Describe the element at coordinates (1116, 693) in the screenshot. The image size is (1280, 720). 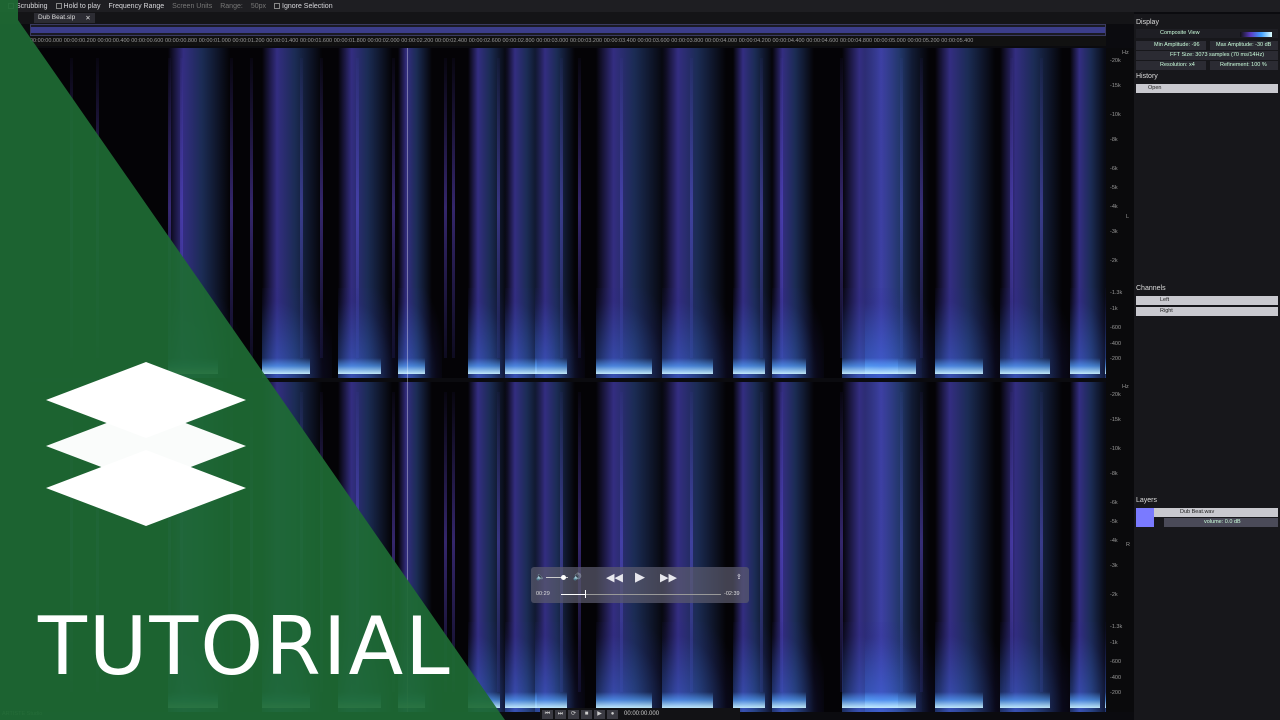
I see `frequency-tick: -200` at that location.